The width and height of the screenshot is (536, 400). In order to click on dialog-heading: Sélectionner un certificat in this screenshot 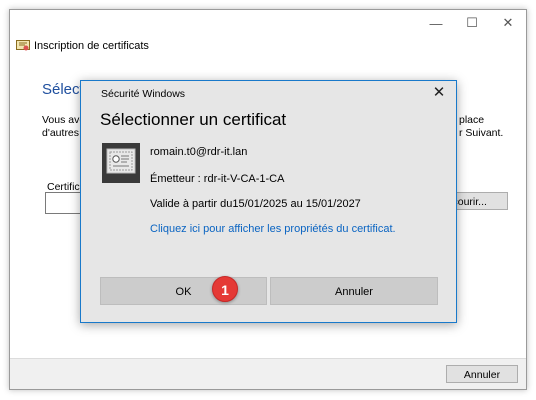, I will do `click(193, 119)`.